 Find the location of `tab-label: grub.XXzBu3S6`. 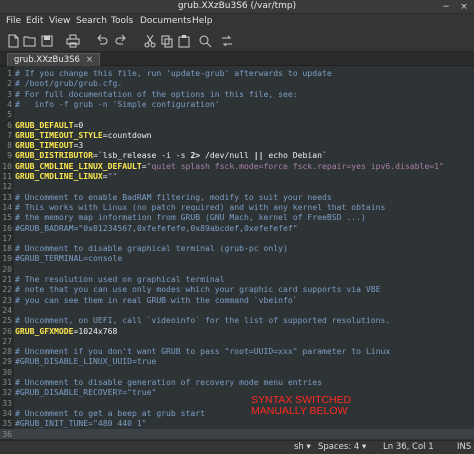

tab-label: grub.XXzBu3S6 is located at coordinates (47, 60).